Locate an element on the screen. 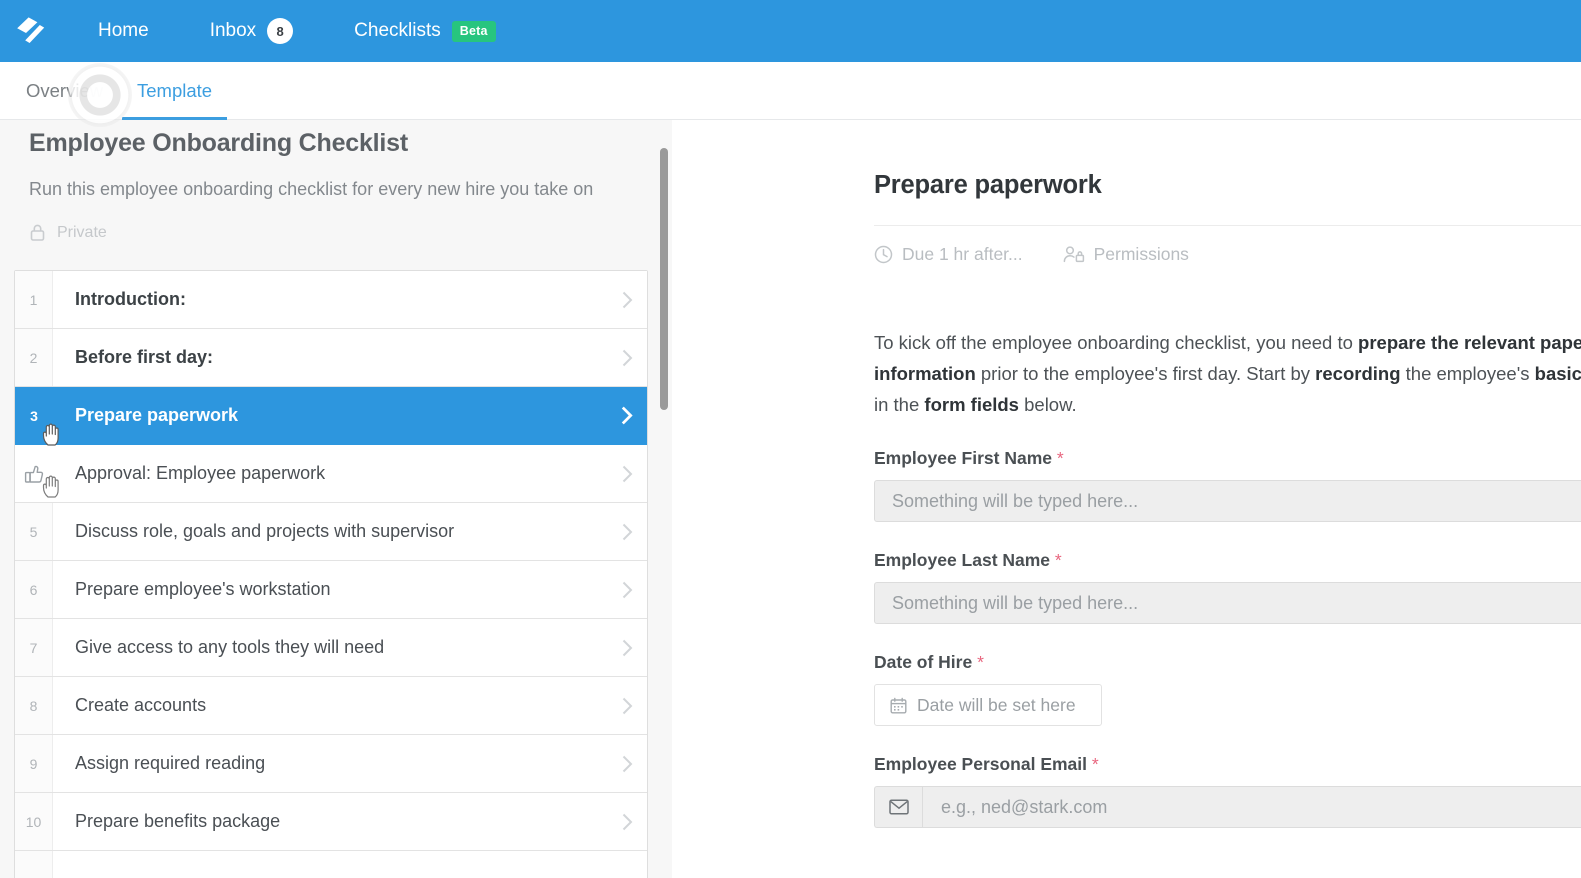 The width and height of the screenshot is (1581, 878). lock-icon is located at coordinates (37, 232).